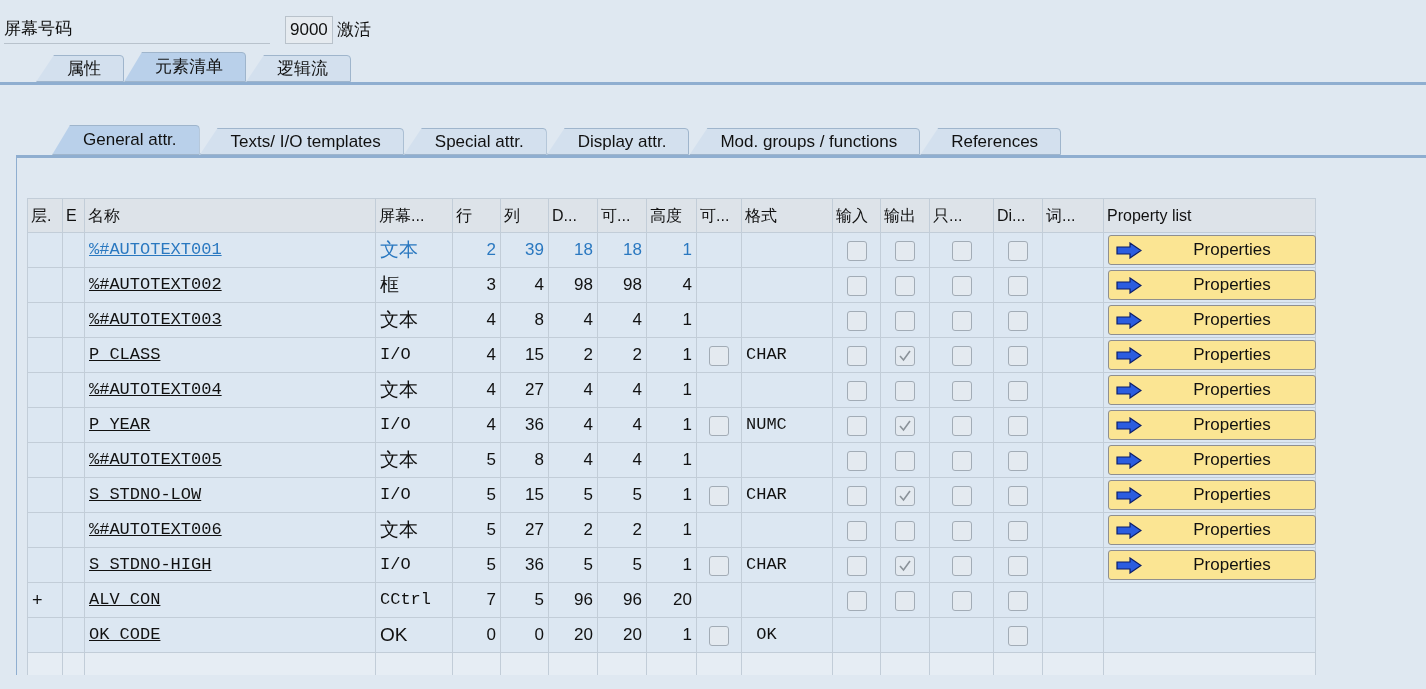  I want to click on table-cell: I/O, so click(395, 355).